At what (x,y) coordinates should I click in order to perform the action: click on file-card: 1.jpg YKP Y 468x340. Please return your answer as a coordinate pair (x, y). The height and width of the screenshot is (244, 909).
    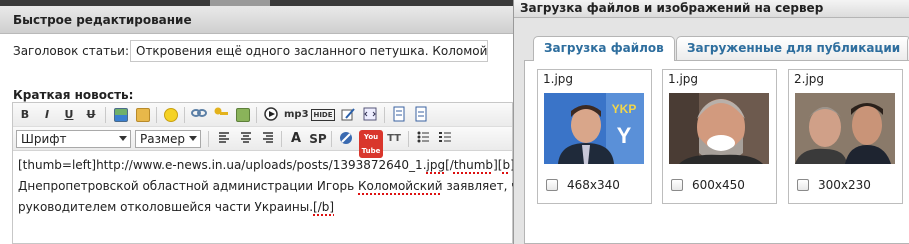
    Looking at the image, I should click on (594, 136).